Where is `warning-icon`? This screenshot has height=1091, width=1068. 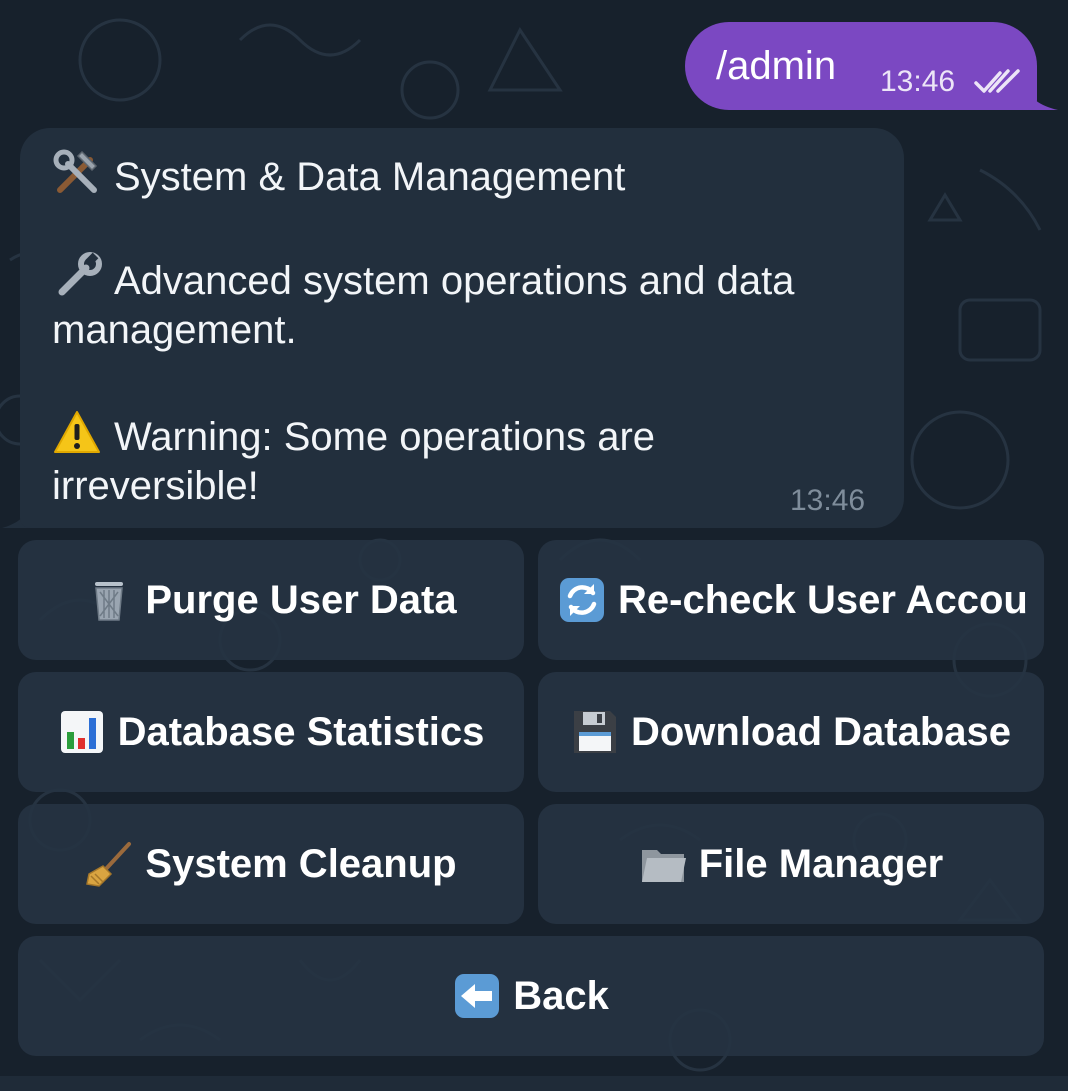 warning-icon is located at coordinates (77, 432).